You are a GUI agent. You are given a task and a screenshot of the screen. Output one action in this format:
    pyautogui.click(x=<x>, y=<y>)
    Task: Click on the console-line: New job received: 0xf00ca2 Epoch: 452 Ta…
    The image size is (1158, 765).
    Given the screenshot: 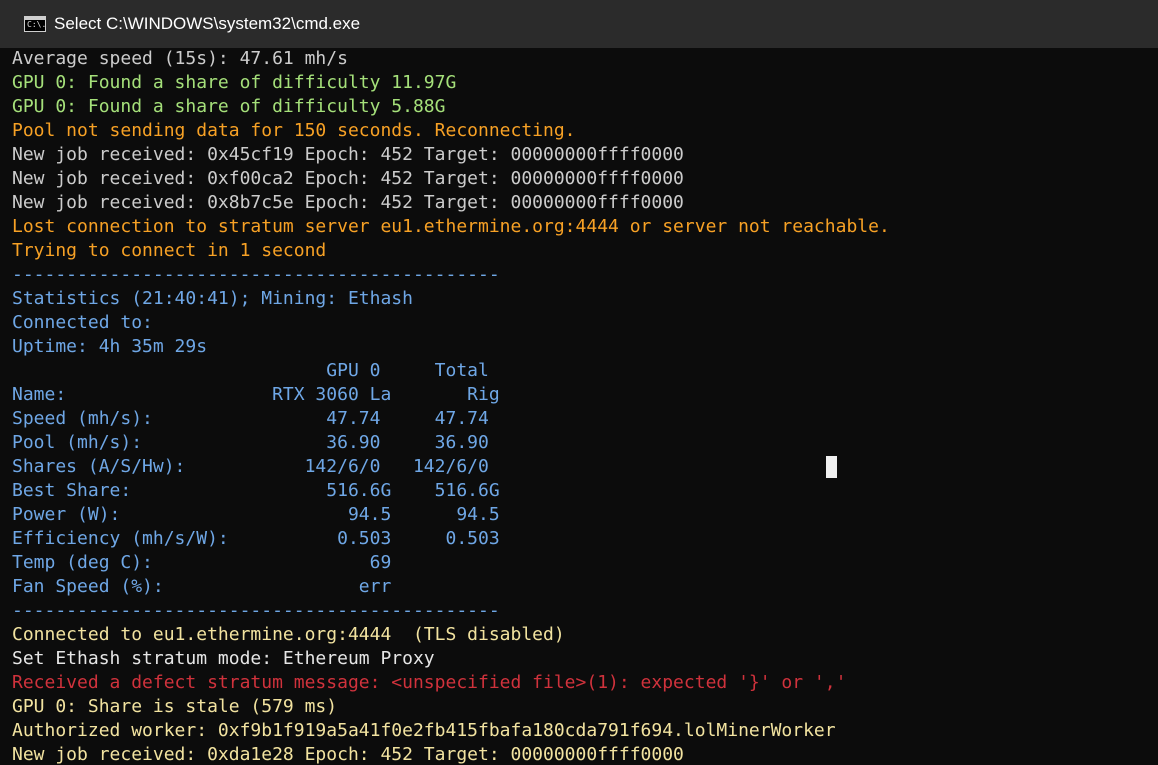 What is the action you would take?
    pyautogui.click(x=348, y=178)
    